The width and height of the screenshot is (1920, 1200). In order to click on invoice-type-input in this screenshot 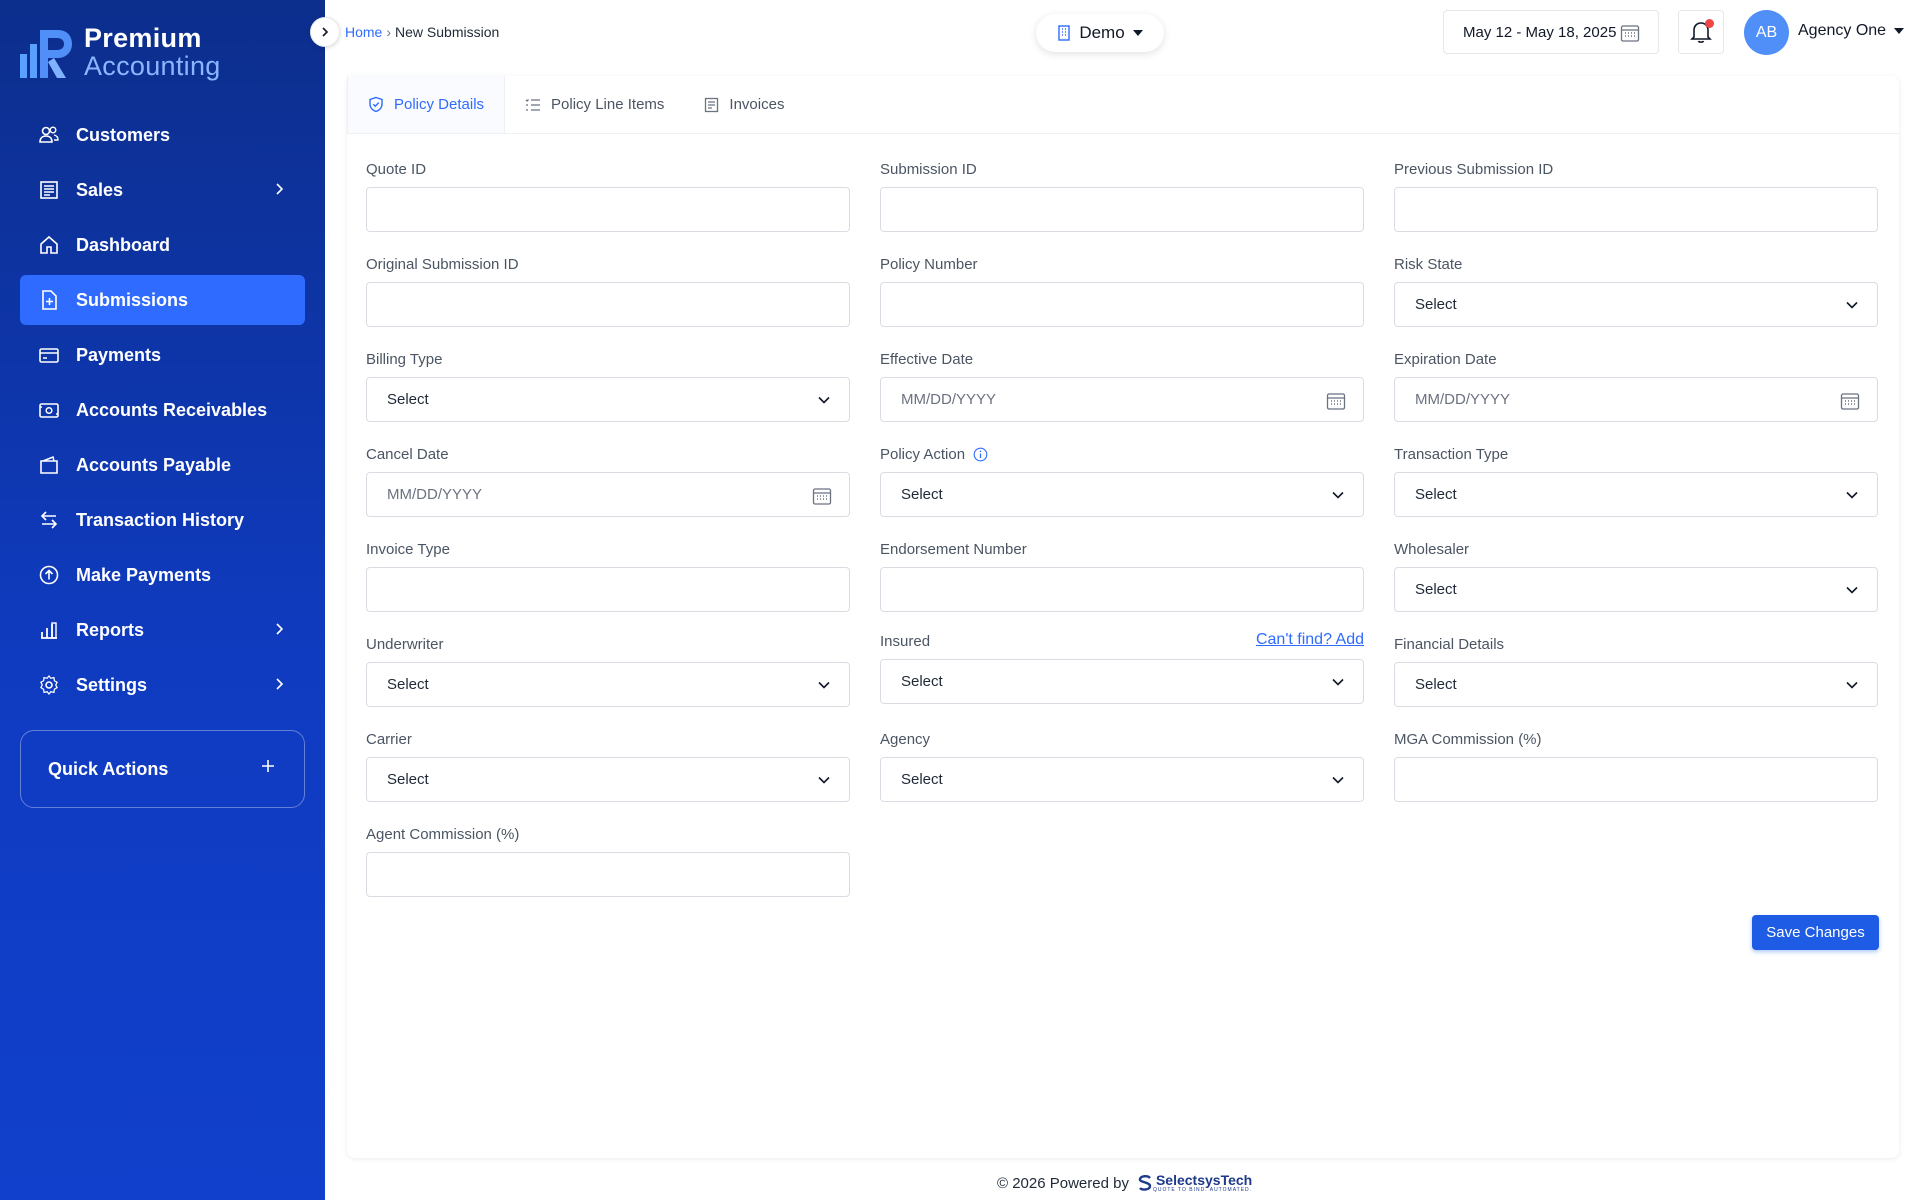, I will do `click(608, 589)`.